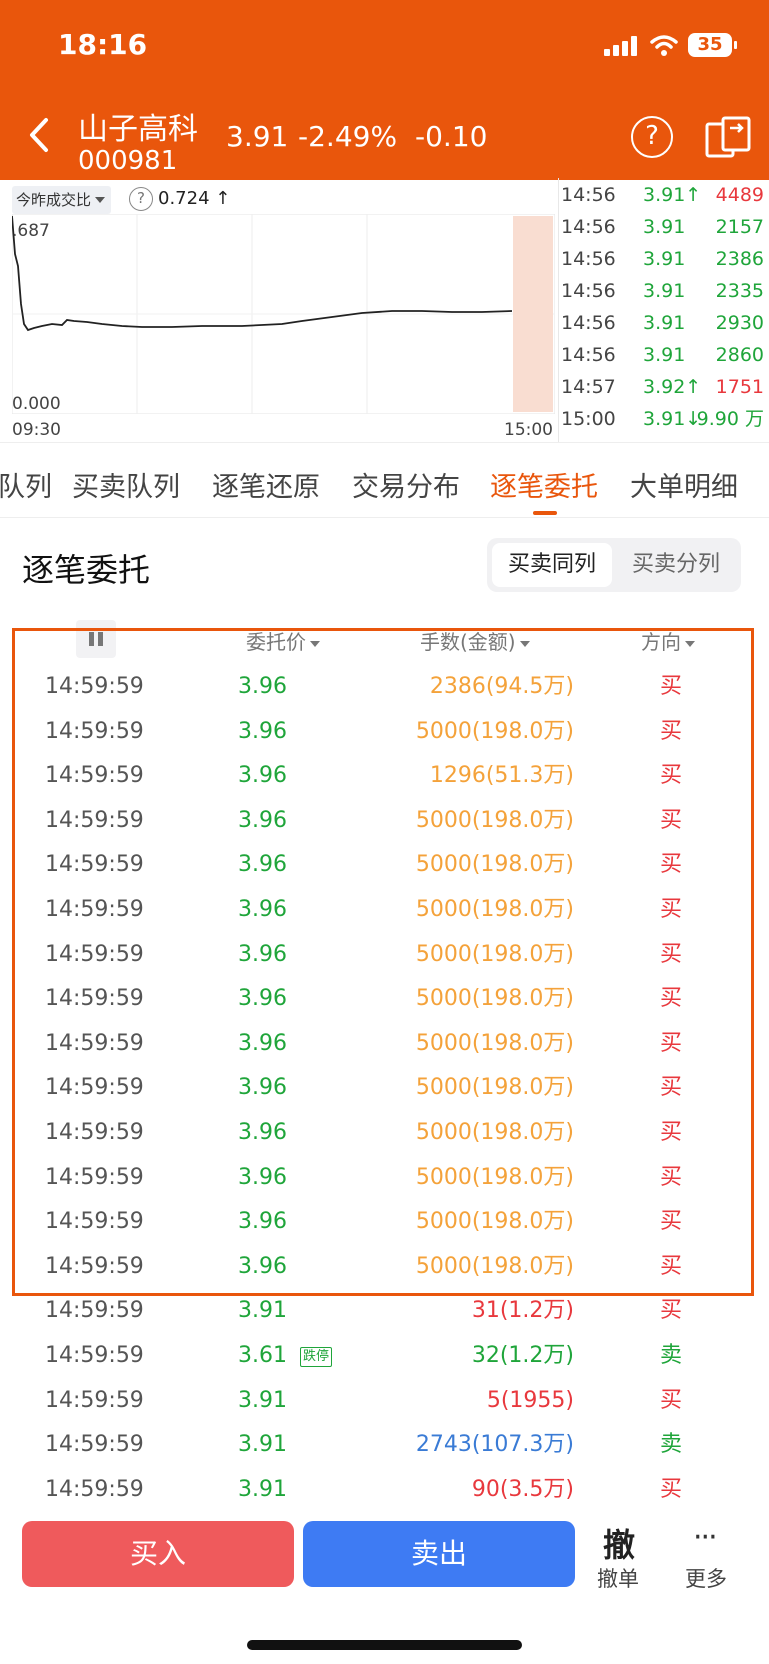 The height and width of the screenshot is (1664, 769). What do you see at coordinates (552, 565) in the screenshot?
I see `mode-same-column: 买卖同列` at bounding box center [552, 565].